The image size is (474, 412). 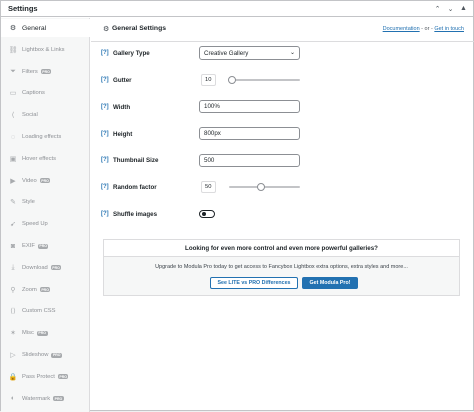 What do you see at coordinates (45, 311) in the screenshot?
I see `sidebar-item-custom-css: ⟨⟩ Custom CSS` at bounding box center [45, 311].